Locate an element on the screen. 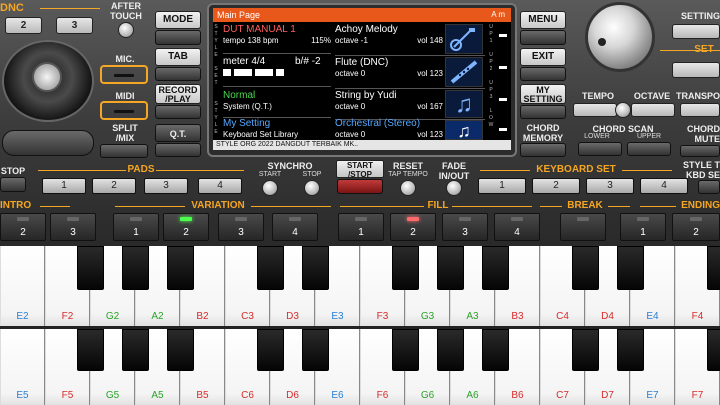 The height and width of the screenshot is (405, 720). chord-scan-upper-button is located at coordinates (649, 149).